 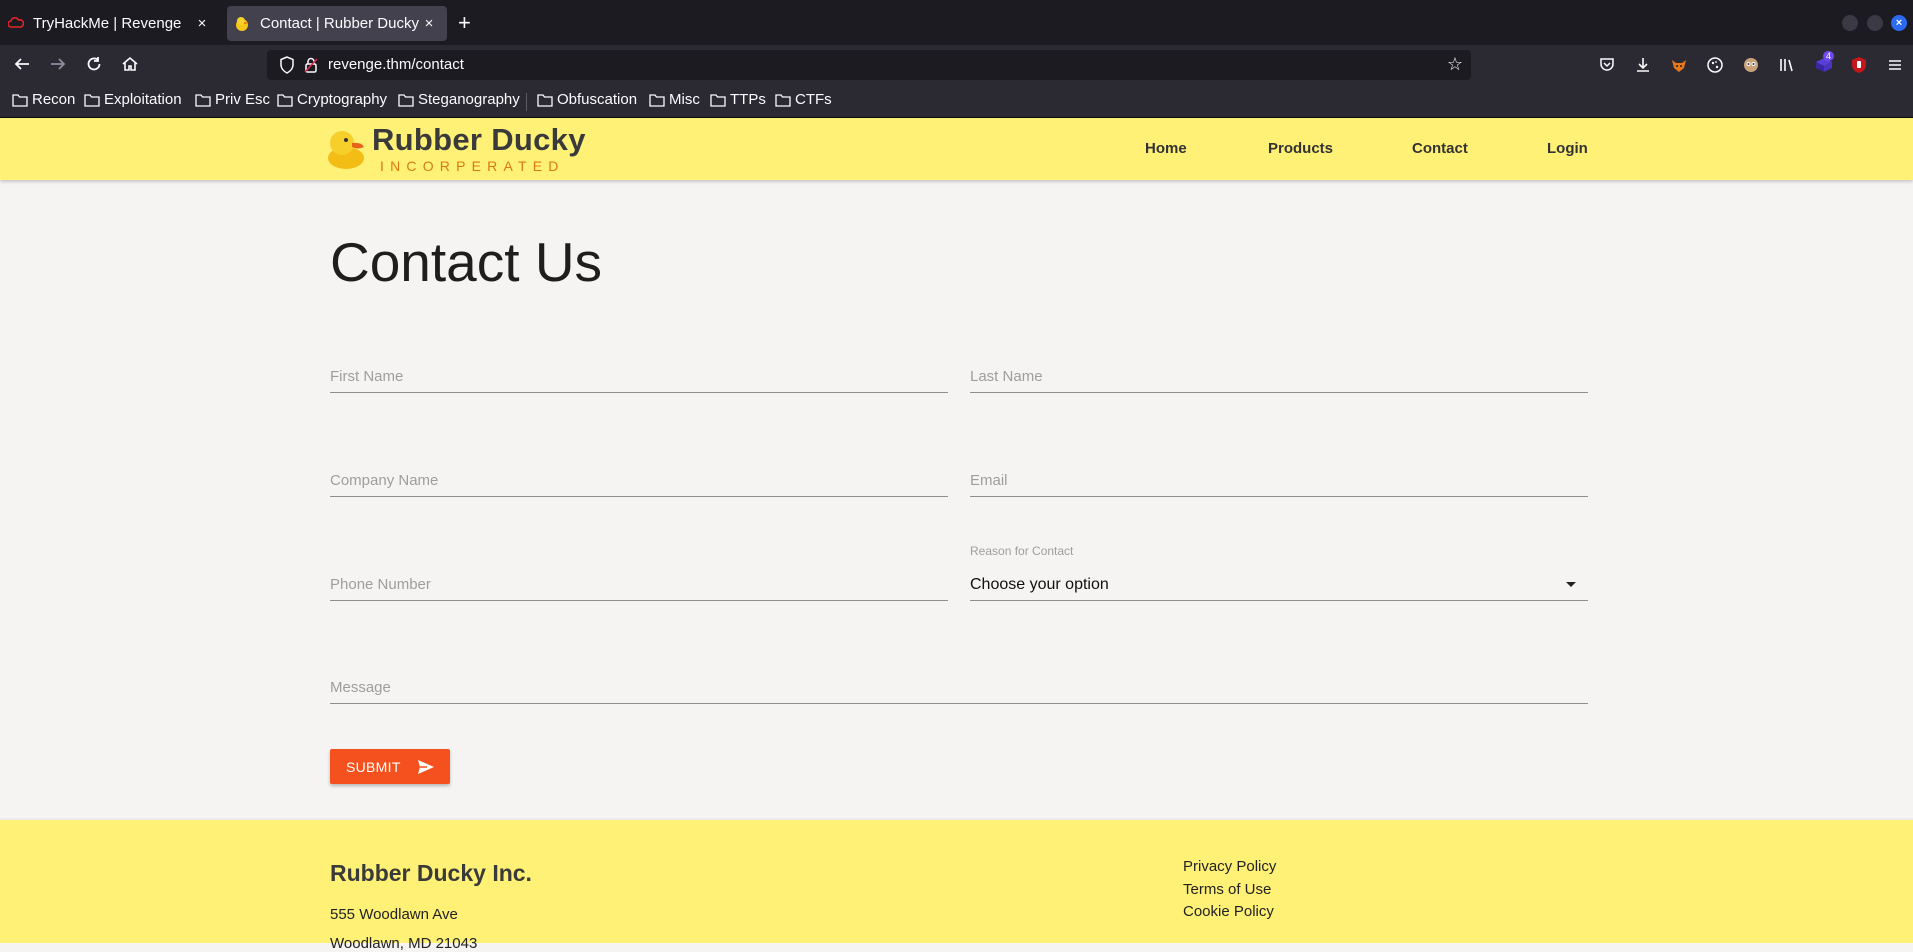 What do you see at coordinates (311, 67) in the screenshot?
I see `insecure-lock-icon` at bounding box center [311, 67].